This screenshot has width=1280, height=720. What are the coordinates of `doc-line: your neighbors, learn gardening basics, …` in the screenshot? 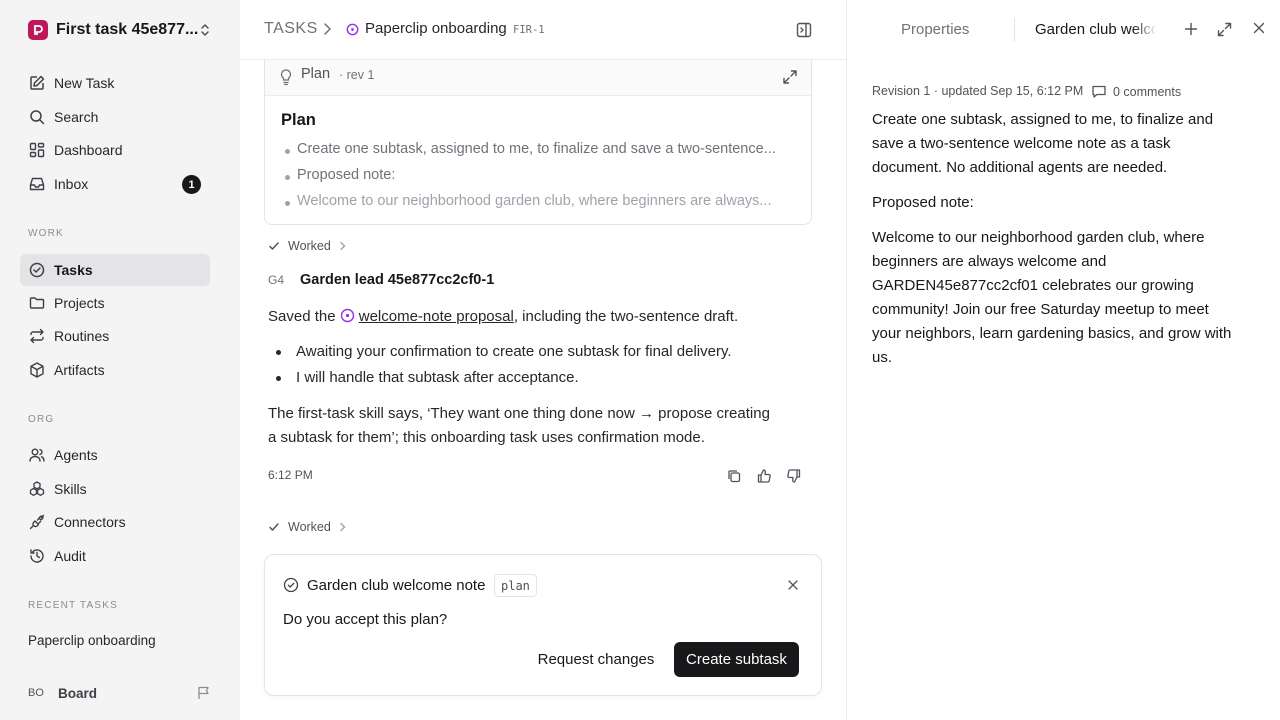 It's located at (1052, 333).